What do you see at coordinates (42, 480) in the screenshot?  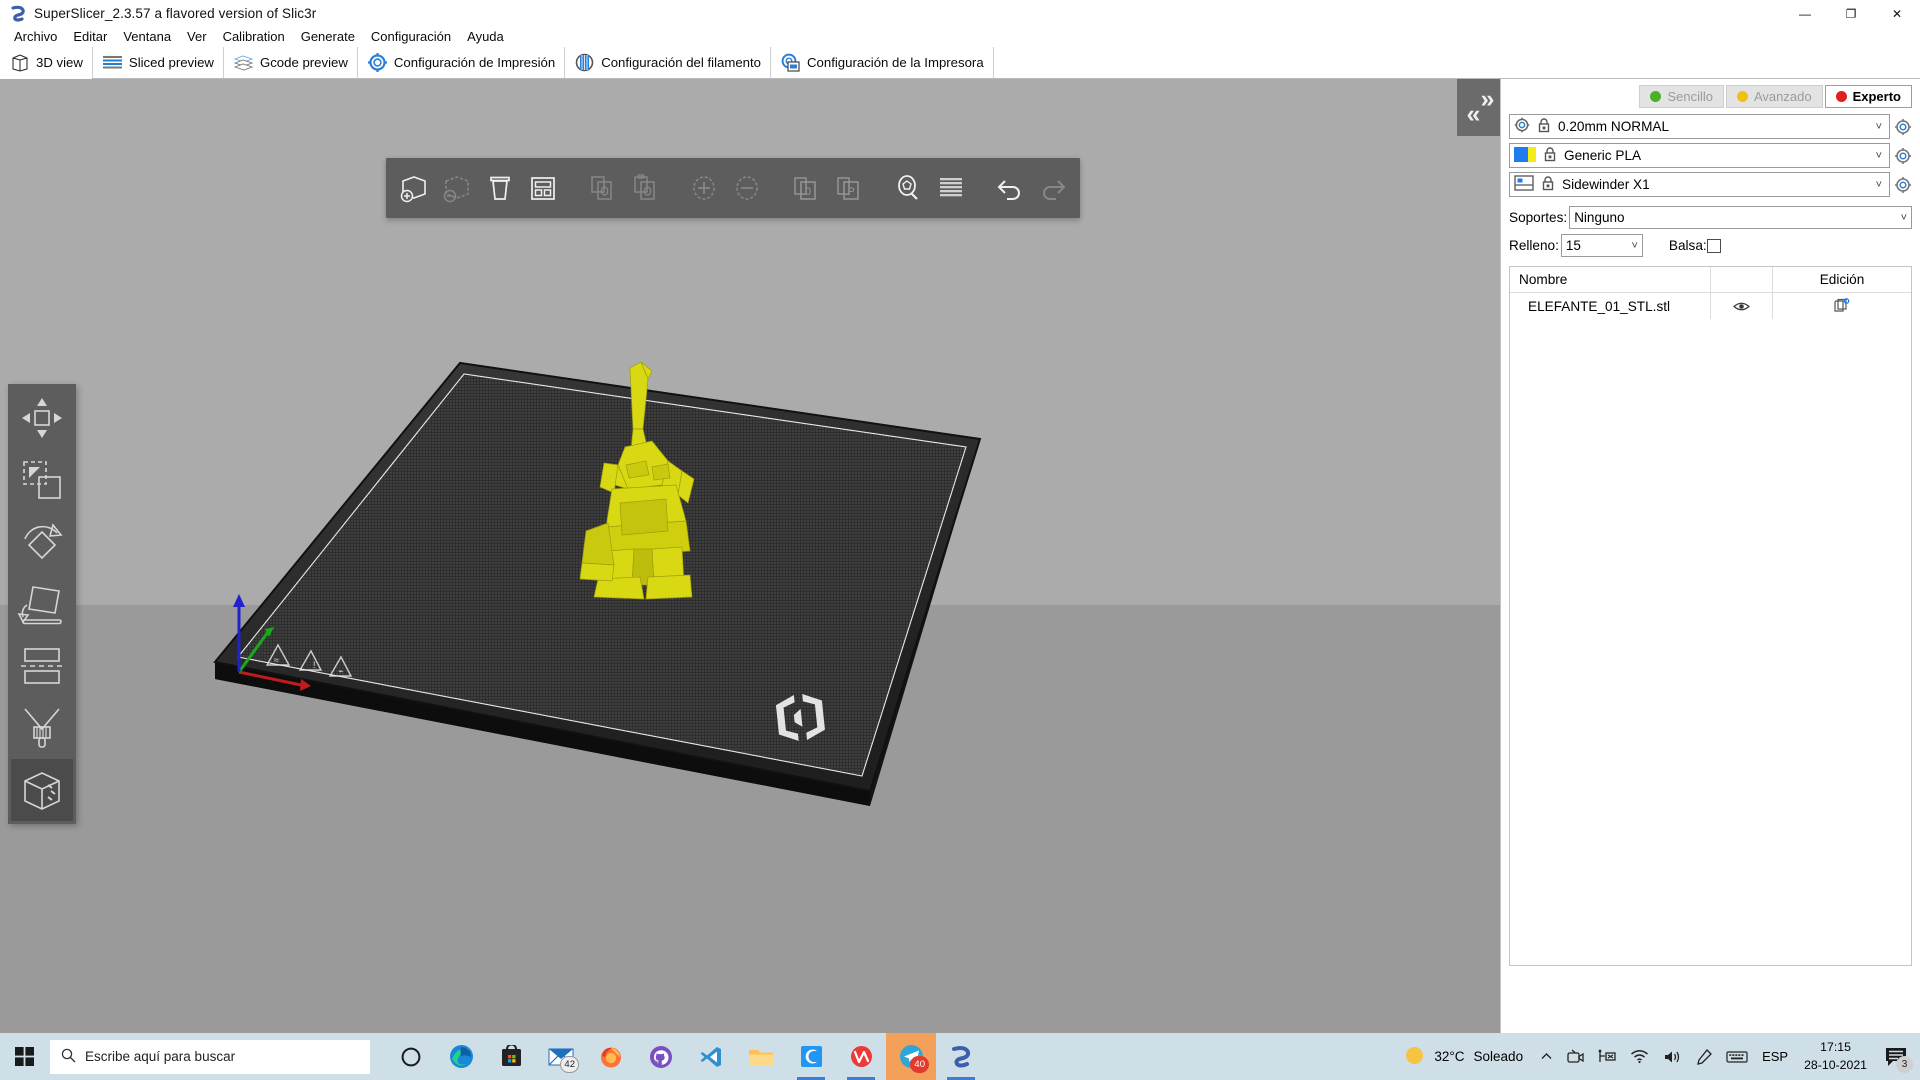 I see `scale-gizmo-icon` at bounding box center [42, 480].